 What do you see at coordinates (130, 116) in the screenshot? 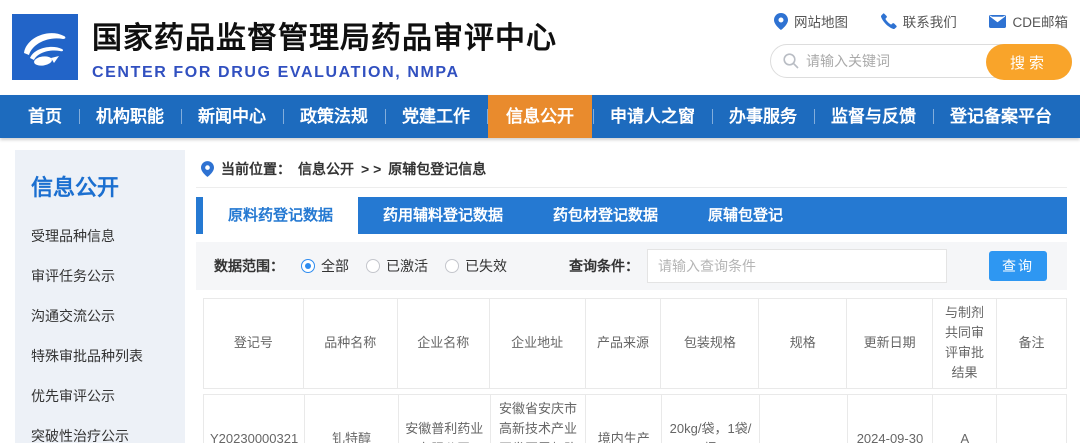
I see `nav-item-functions: 机构职能` at bounding box center [130, 116].